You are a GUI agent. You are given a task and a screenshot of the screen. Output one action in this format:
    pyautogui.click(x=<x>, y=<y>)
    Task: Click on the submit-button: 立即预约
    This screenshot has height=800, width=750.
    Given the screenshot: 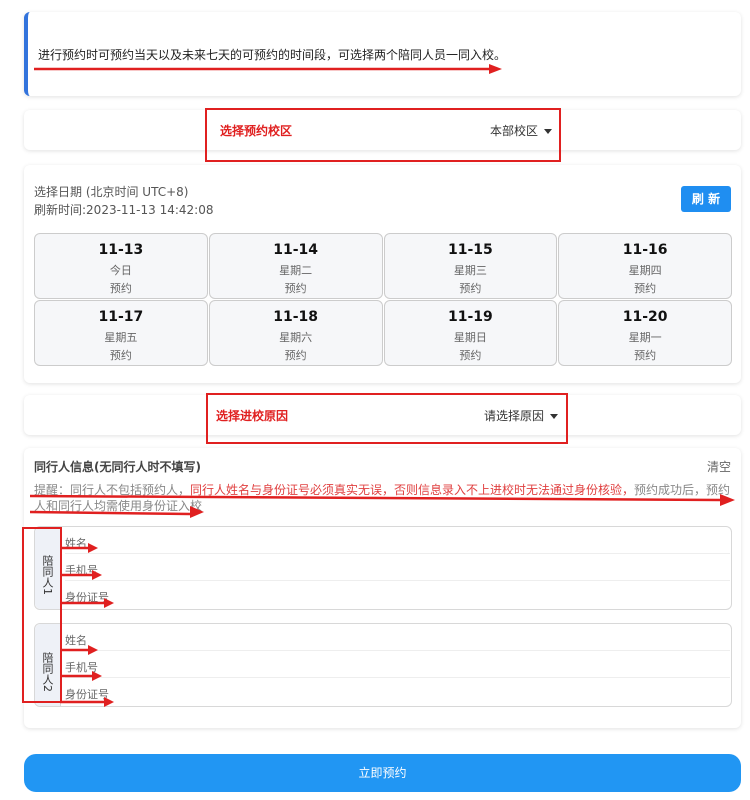 What is the action you would take?
    pyautogui.click(x=382, y=773)
    